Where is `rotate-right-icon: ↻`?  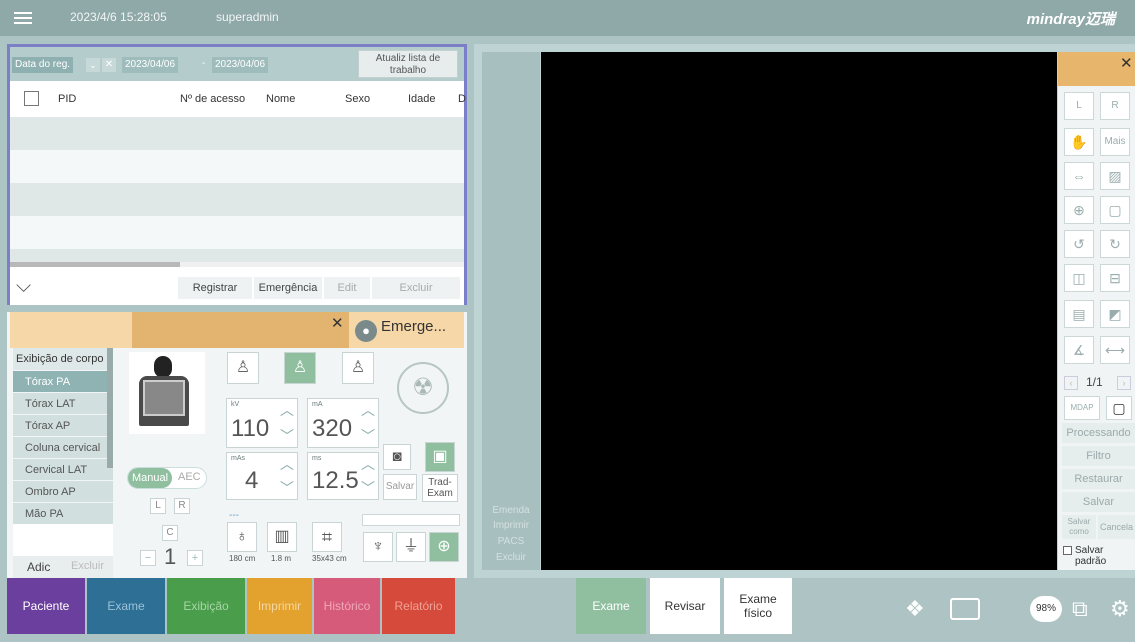
rotate-right-icon: ↻ is located at coordinates (1115, 244).